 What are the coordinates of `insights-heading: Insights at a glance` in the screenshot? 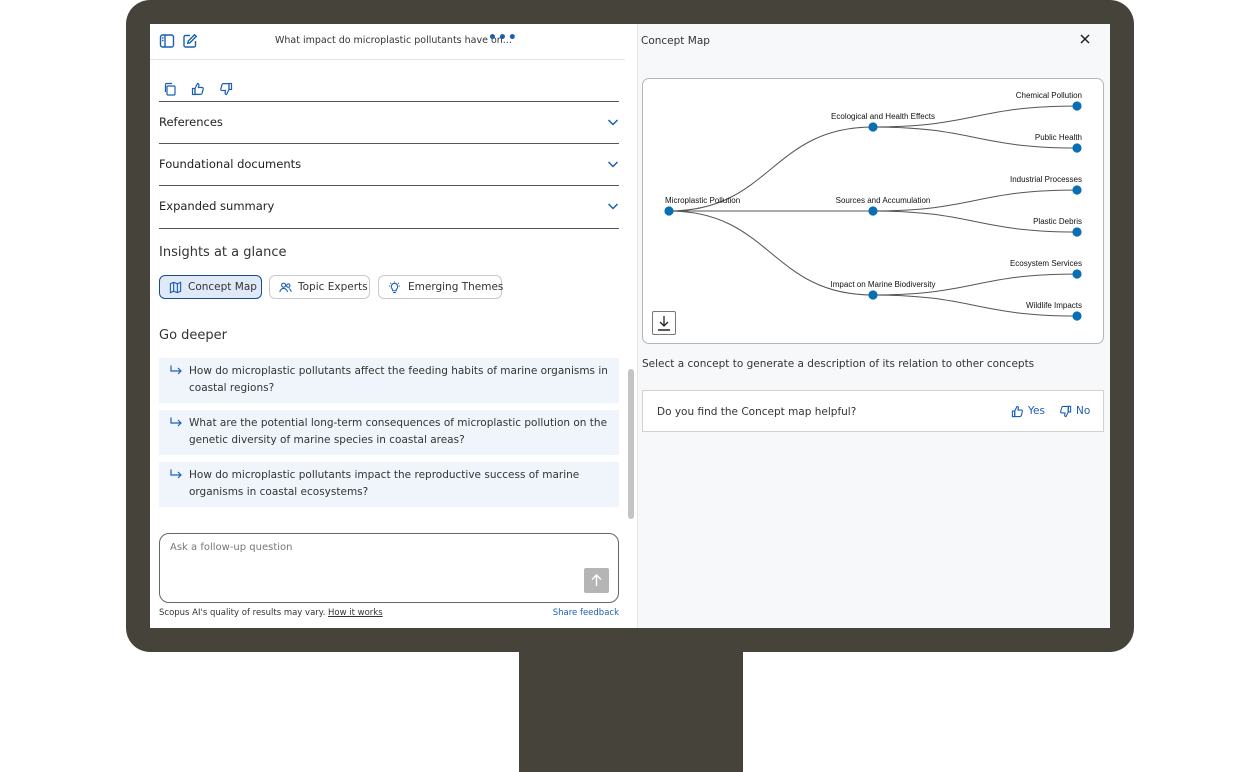 It's located at (223, 252).